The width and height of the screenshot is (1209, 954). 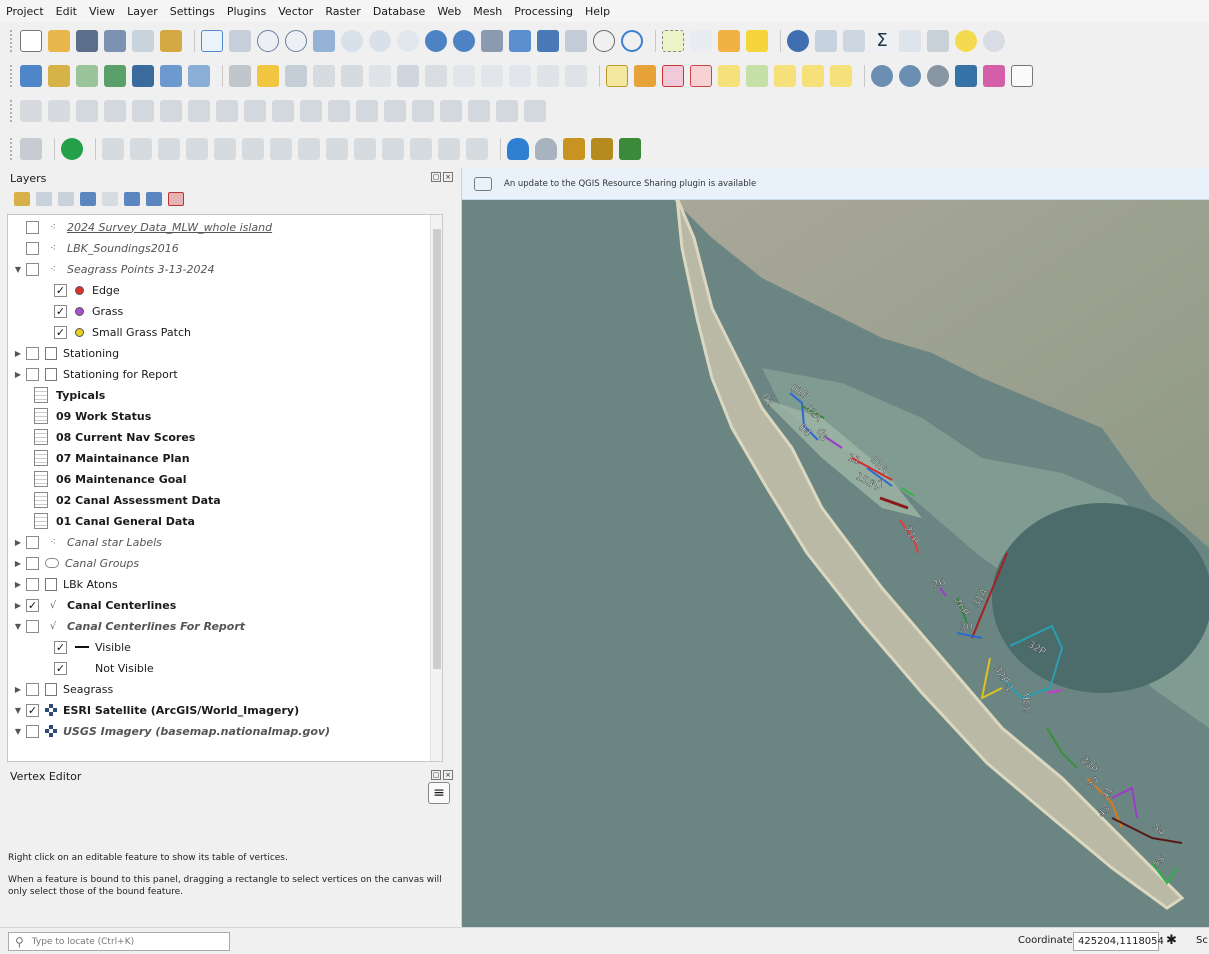 What do you see at coordinates (408, 41) in the screenshot?
I see `zoom-native-icon` at bounding box center [408, 41].